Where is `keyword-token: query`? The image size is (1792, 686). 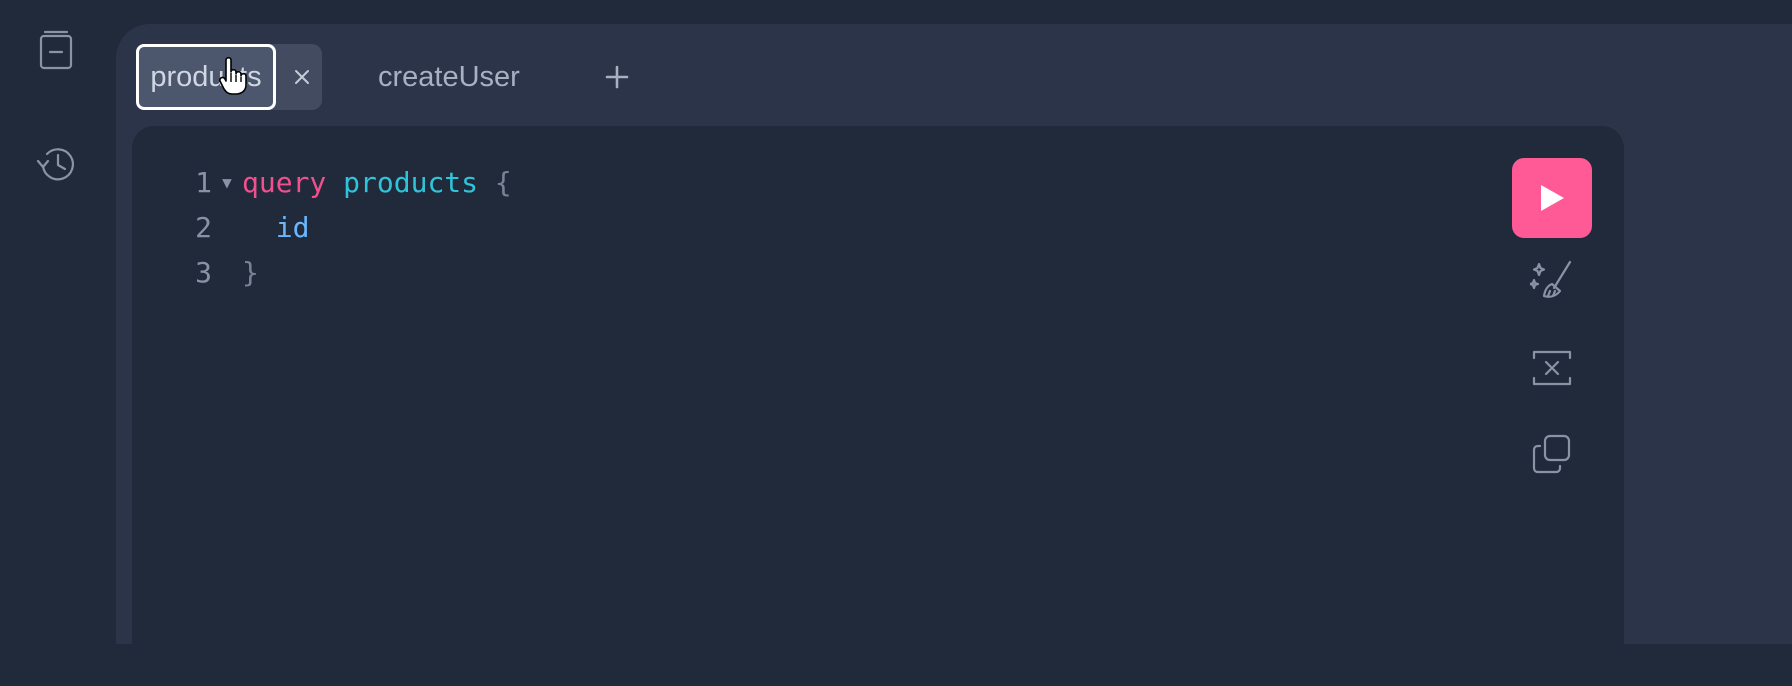 keyword-token: query is located at coordinates (284, 182).